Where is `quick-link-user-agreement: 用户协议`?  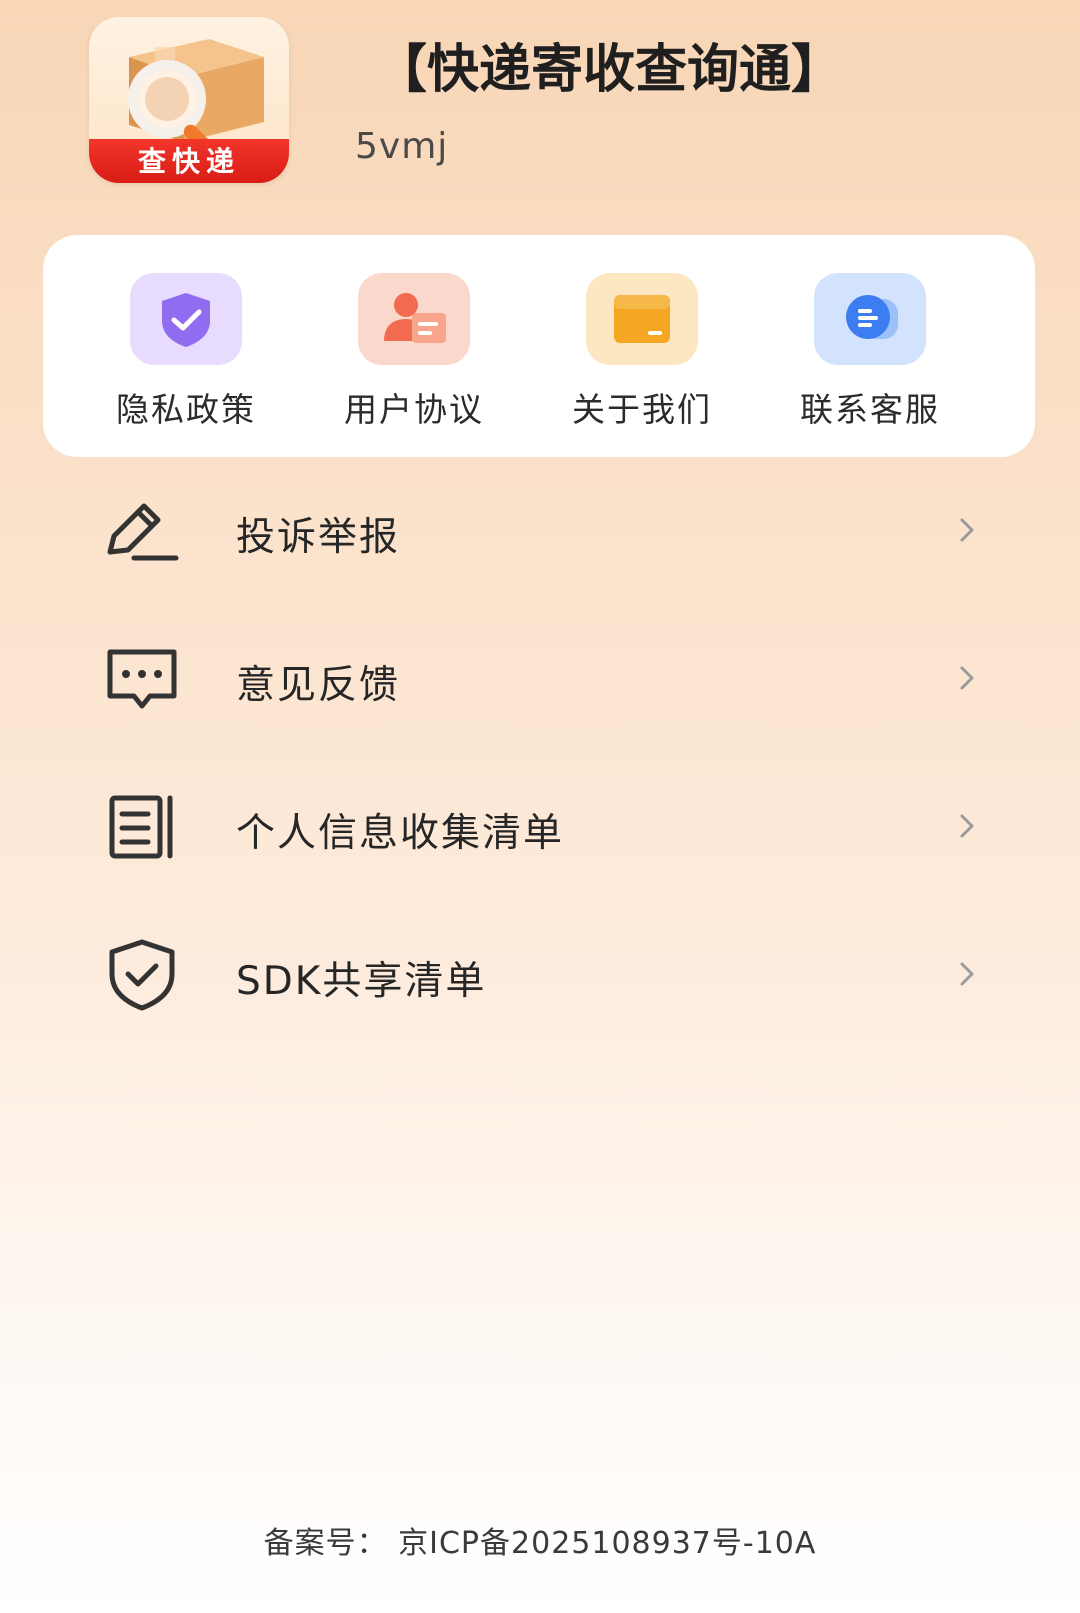
quick-link-user-agreement: 用户协议 is located at coordinates (414, 352).